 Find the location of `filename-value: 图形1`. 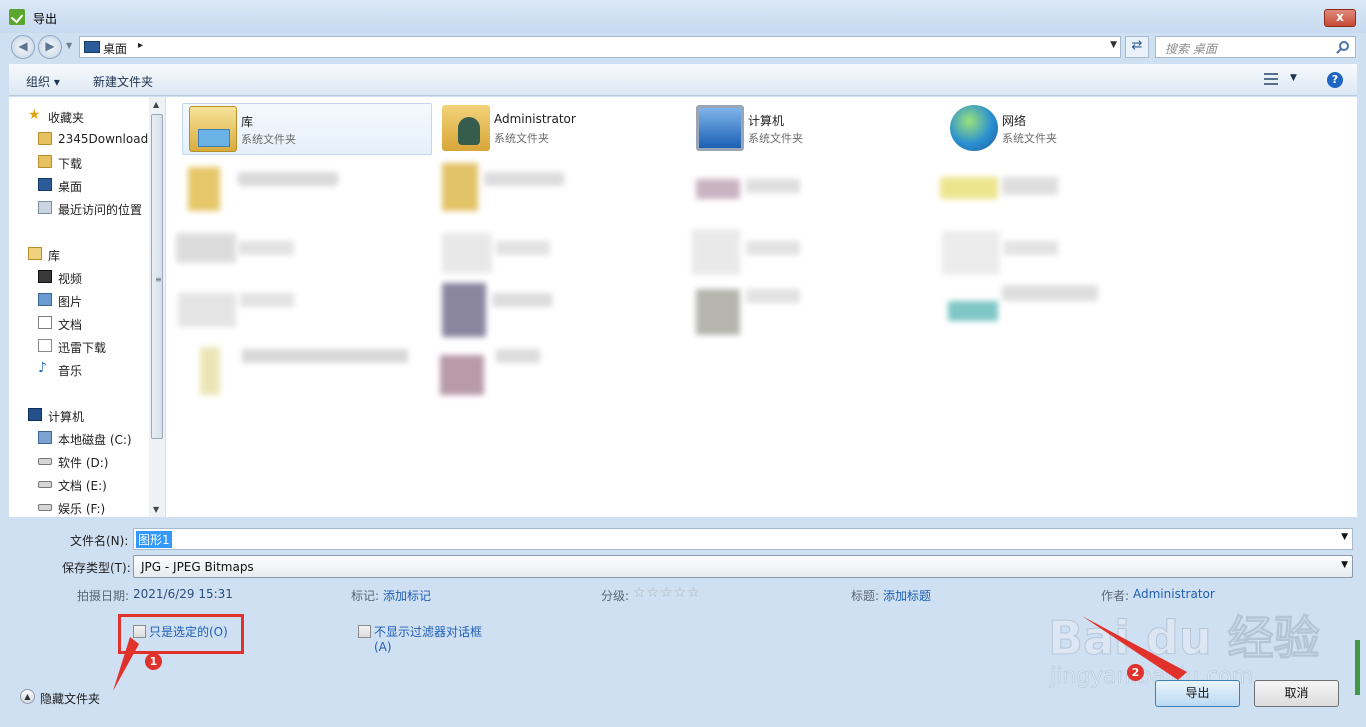

filename-value: 图形1 is located at coordinates (154, 539).